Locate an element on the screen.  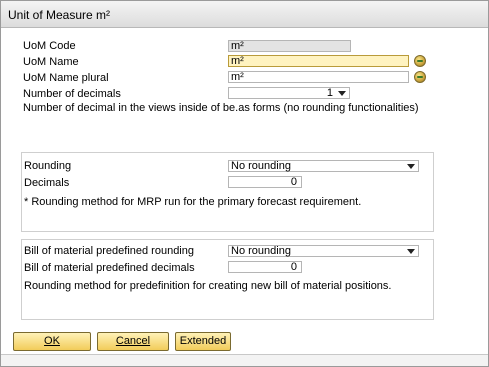
bom-rounding-value: No rounding is located at coordinates (261, 251).